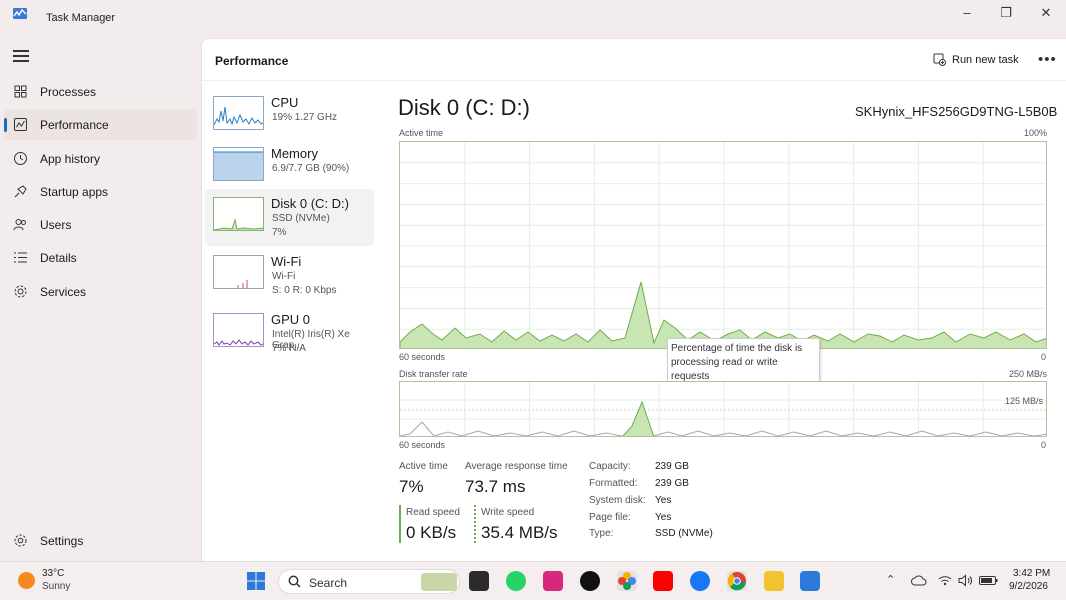  Describe the element at coordinates (305, 117) in the screenshot. I see `device-detail: 19% 1.27 GHz` at that location.